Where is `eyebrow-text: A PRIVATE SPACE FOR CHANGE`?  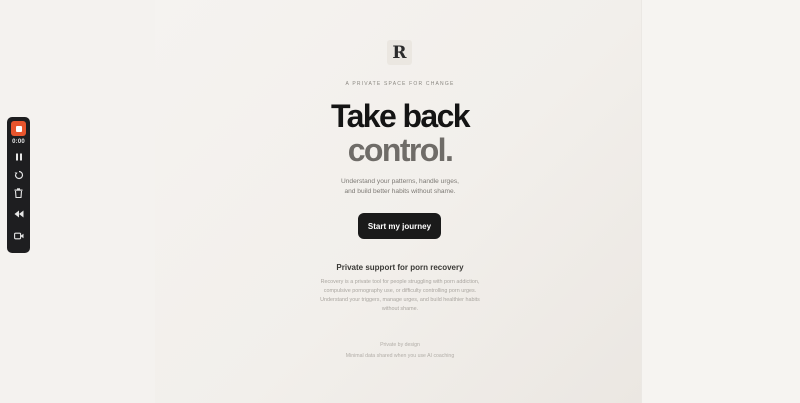
eyebrow-text: A PRIVATE SPACE FOR CHANGE is located at coordinates (400, 84).